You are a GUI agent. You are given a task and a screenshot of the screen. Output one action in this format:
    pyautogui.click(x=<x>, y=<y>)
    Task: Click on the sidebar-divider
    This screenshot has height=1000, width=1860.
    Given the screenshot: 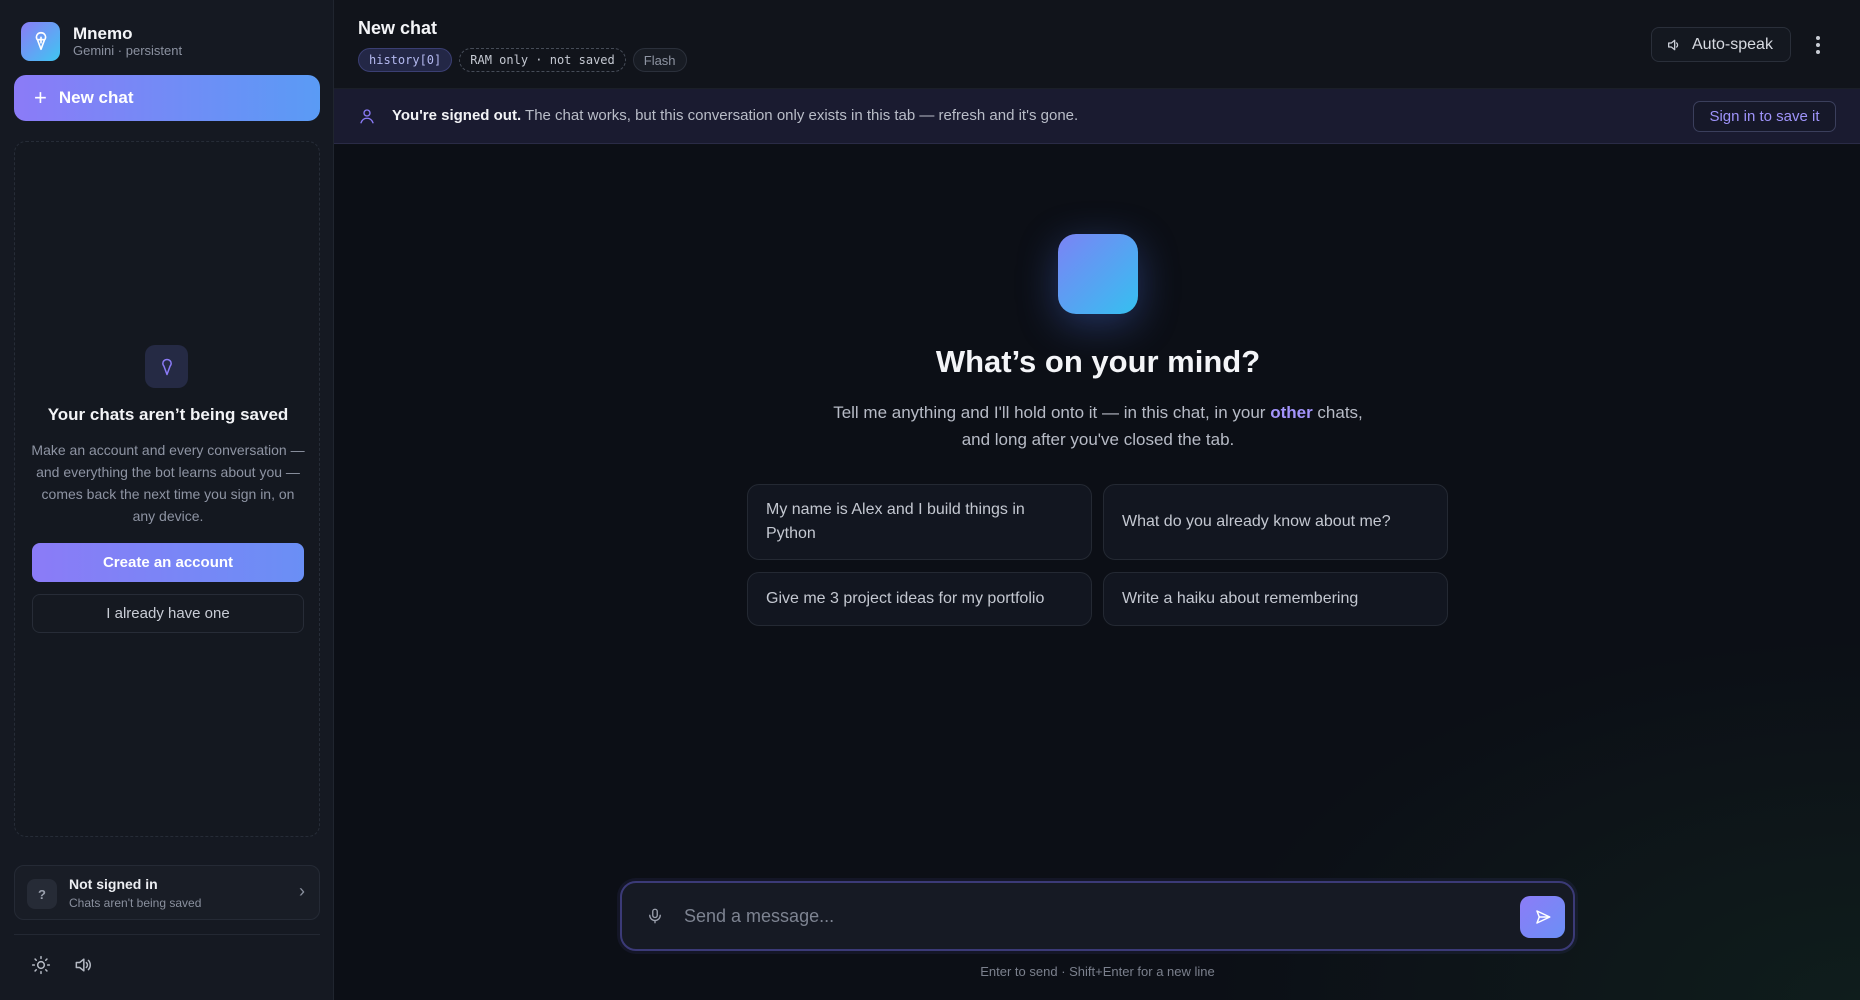 What is the action you would take?
    pyautogui.click(x=167, y=934)
    